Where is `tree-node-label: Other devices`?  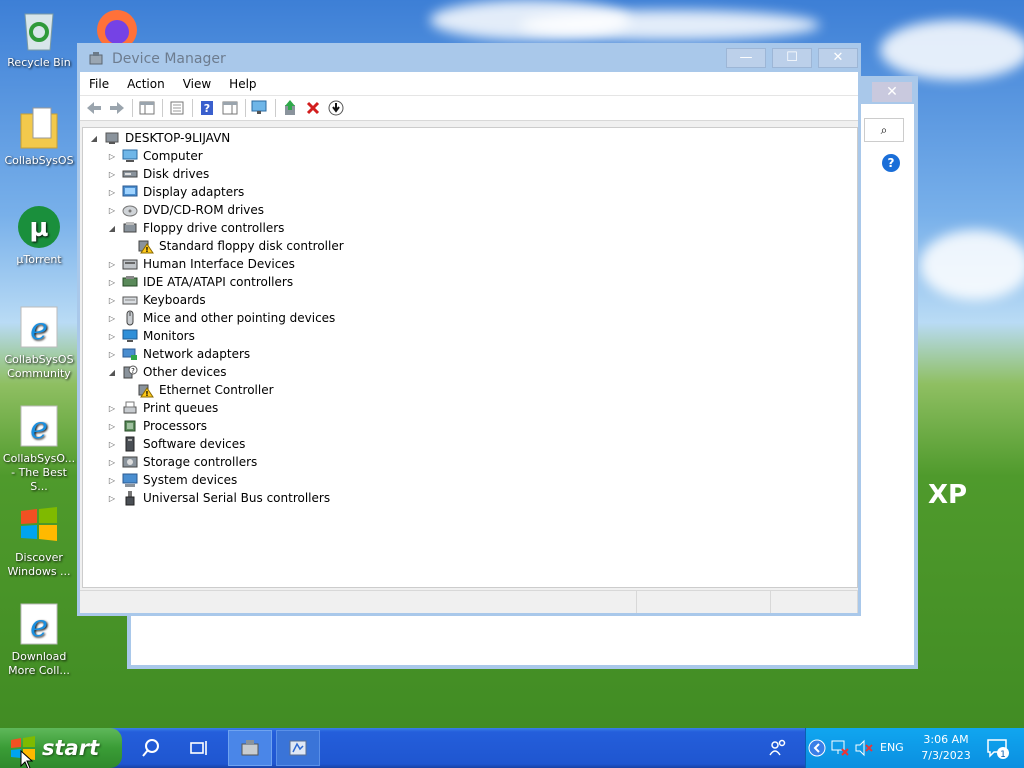
tree-node-label: Other devices is located at coordinates (185, 372).